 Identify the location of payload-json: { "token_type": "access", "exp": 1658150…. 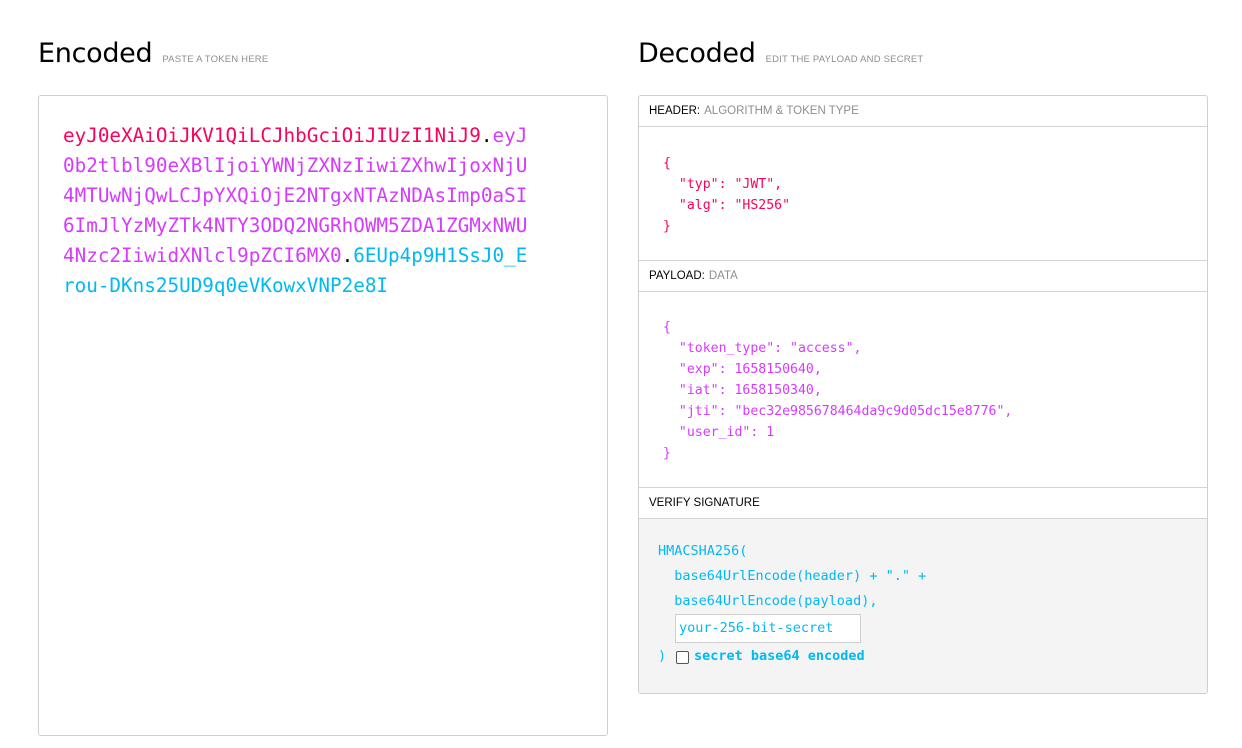
(837, 390).